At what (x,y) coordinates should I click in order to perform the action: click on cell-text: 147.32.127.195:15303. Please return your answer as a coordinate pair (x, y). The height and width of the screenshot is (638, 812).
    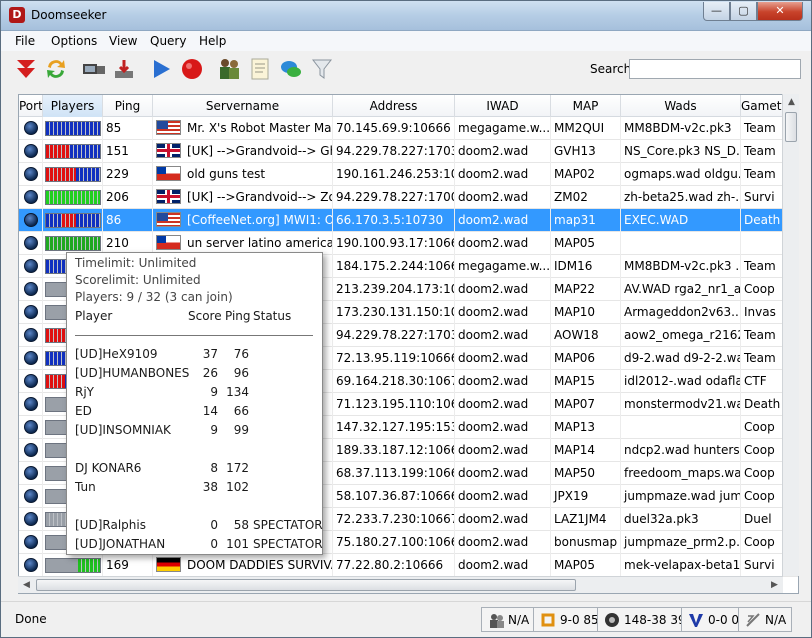
    Looking at the image, I should click on (395, 427).